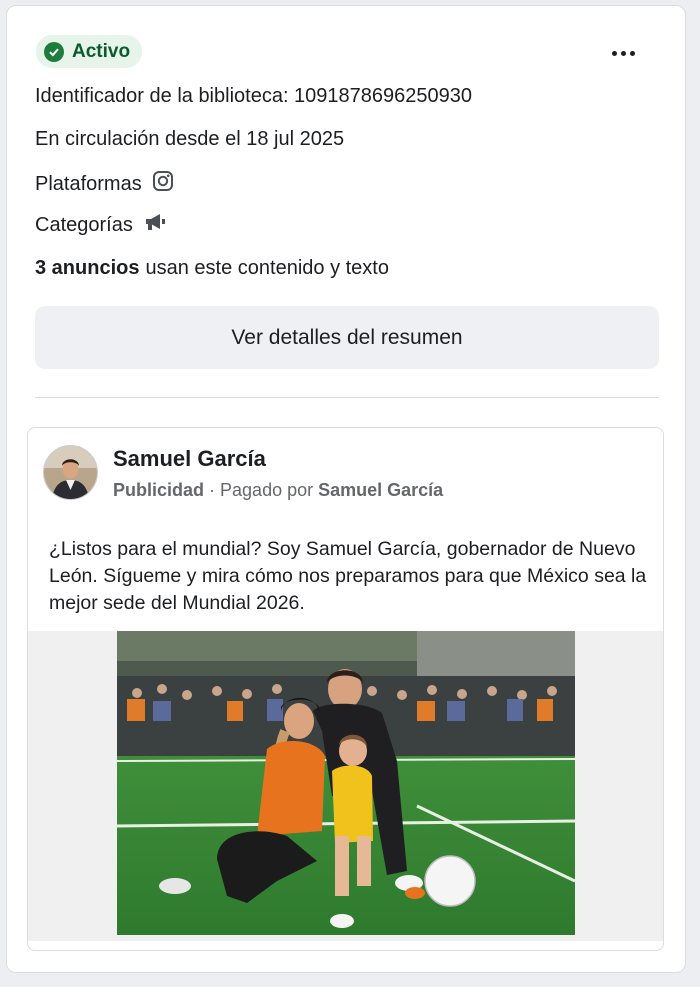  Describe the element at coordinates (261, 490) in the screenshot. I see `paid-by-prefix: · Pagado por` at that location.